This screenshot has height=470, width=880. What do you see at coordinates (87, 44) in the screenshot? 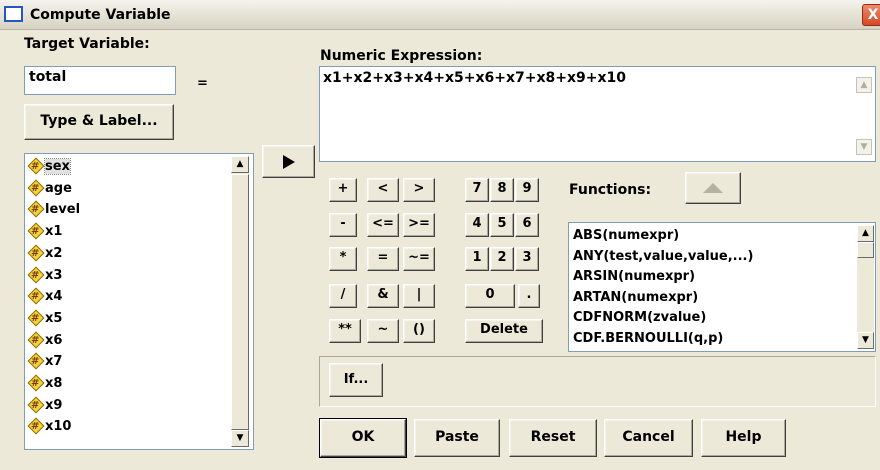
I see `target-variable-label: Target Variable:` at bounding box center [87, 44].